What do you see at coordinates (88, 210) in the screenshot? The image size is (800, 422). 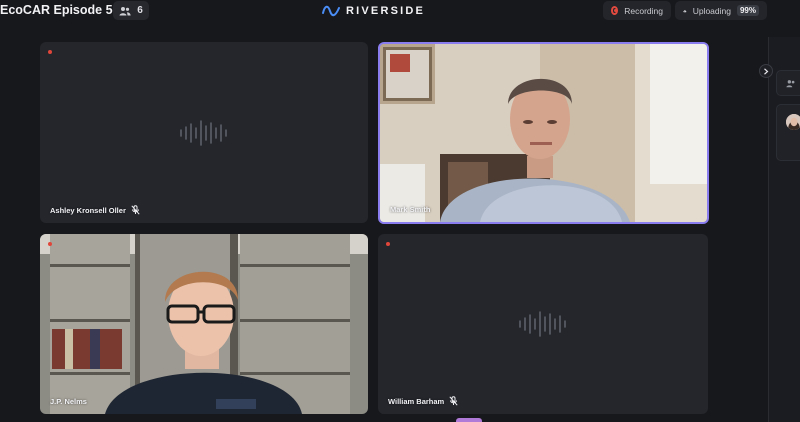 I see `participant-name: Ashley Kronsell Oller` at bounding box center [88, 210].